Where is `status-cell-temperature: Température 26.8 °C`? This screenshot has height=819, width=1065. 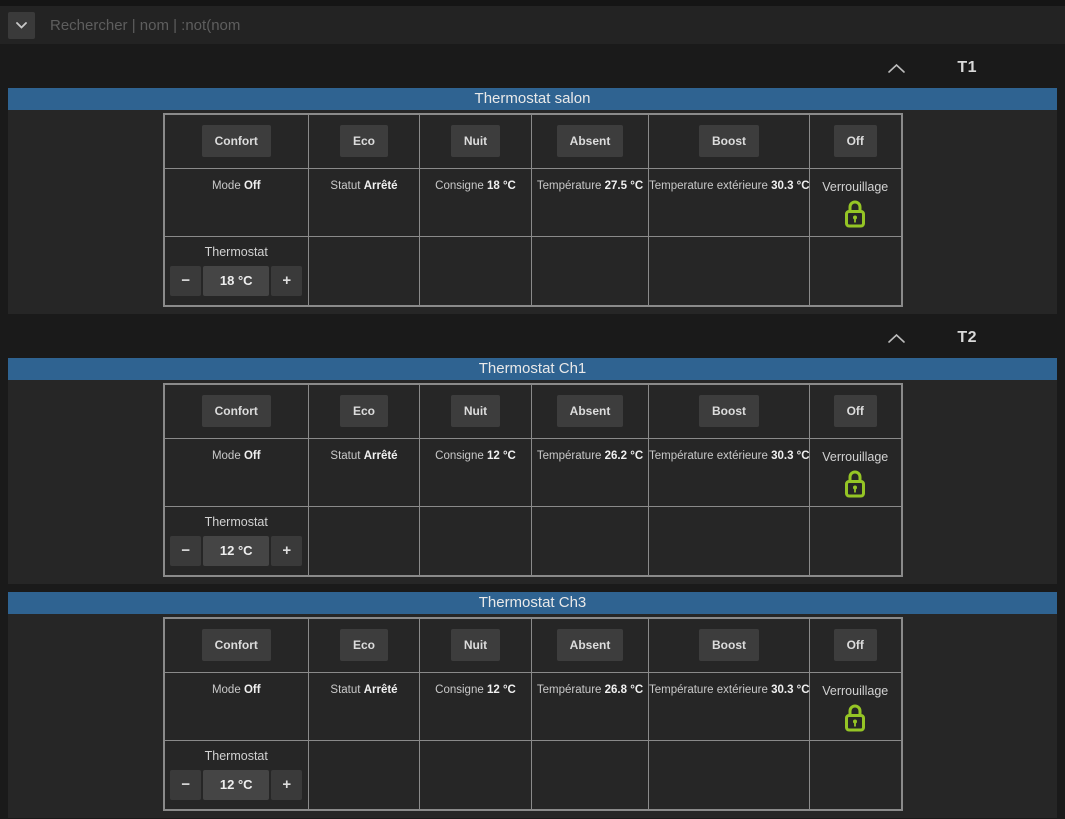 status-cell-temperature: Température 26.8 °C is located at coordinates (590, 706).